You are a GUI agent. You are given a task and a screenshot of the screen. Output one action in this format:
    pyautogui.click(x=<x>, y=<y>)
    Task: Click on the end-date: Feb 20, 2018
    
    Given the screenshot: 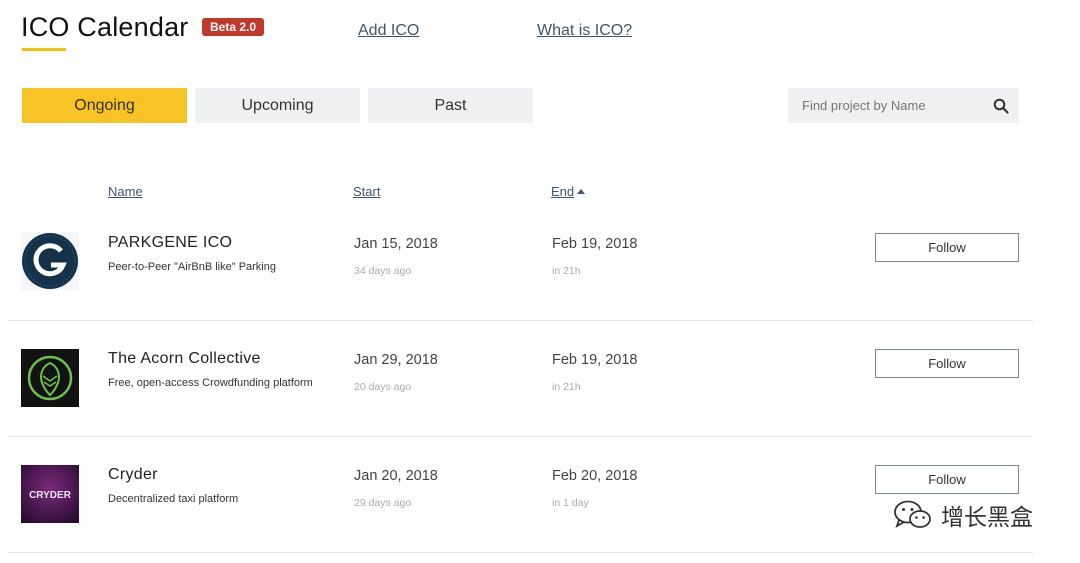 What is the action you would take?
    pyautogui.click(x=595, y=476)
    